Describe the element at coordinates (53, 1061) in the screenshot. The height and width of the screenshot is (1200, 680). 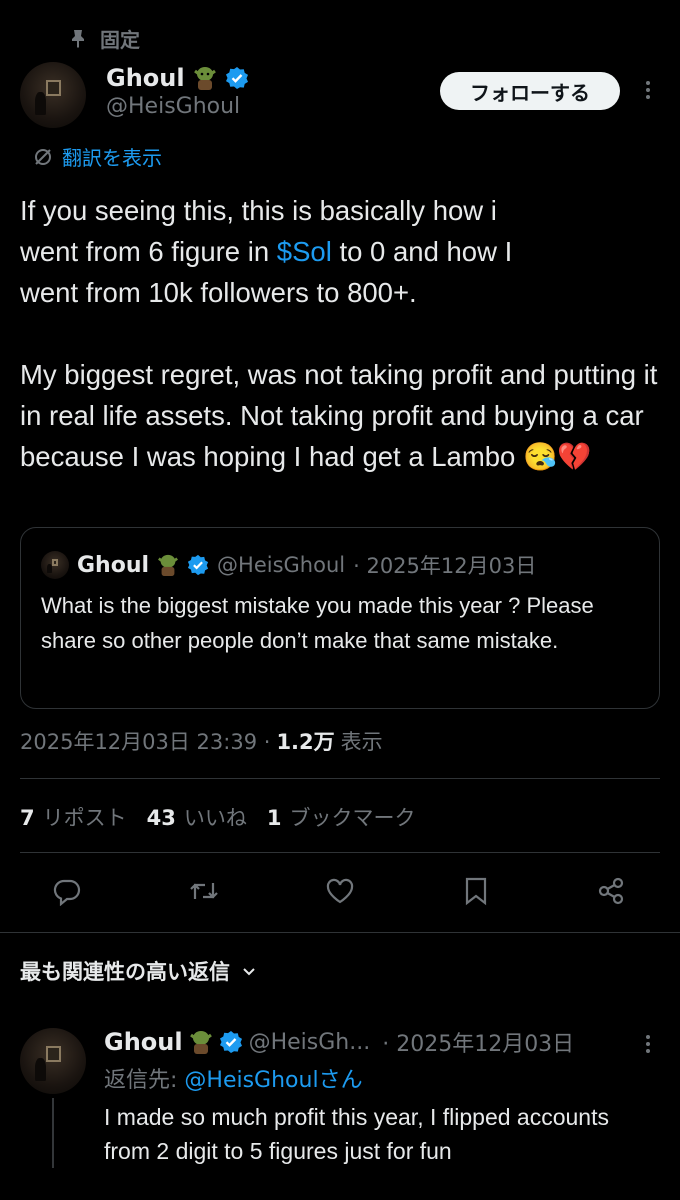
I see `reply-author-avatar` at that location.